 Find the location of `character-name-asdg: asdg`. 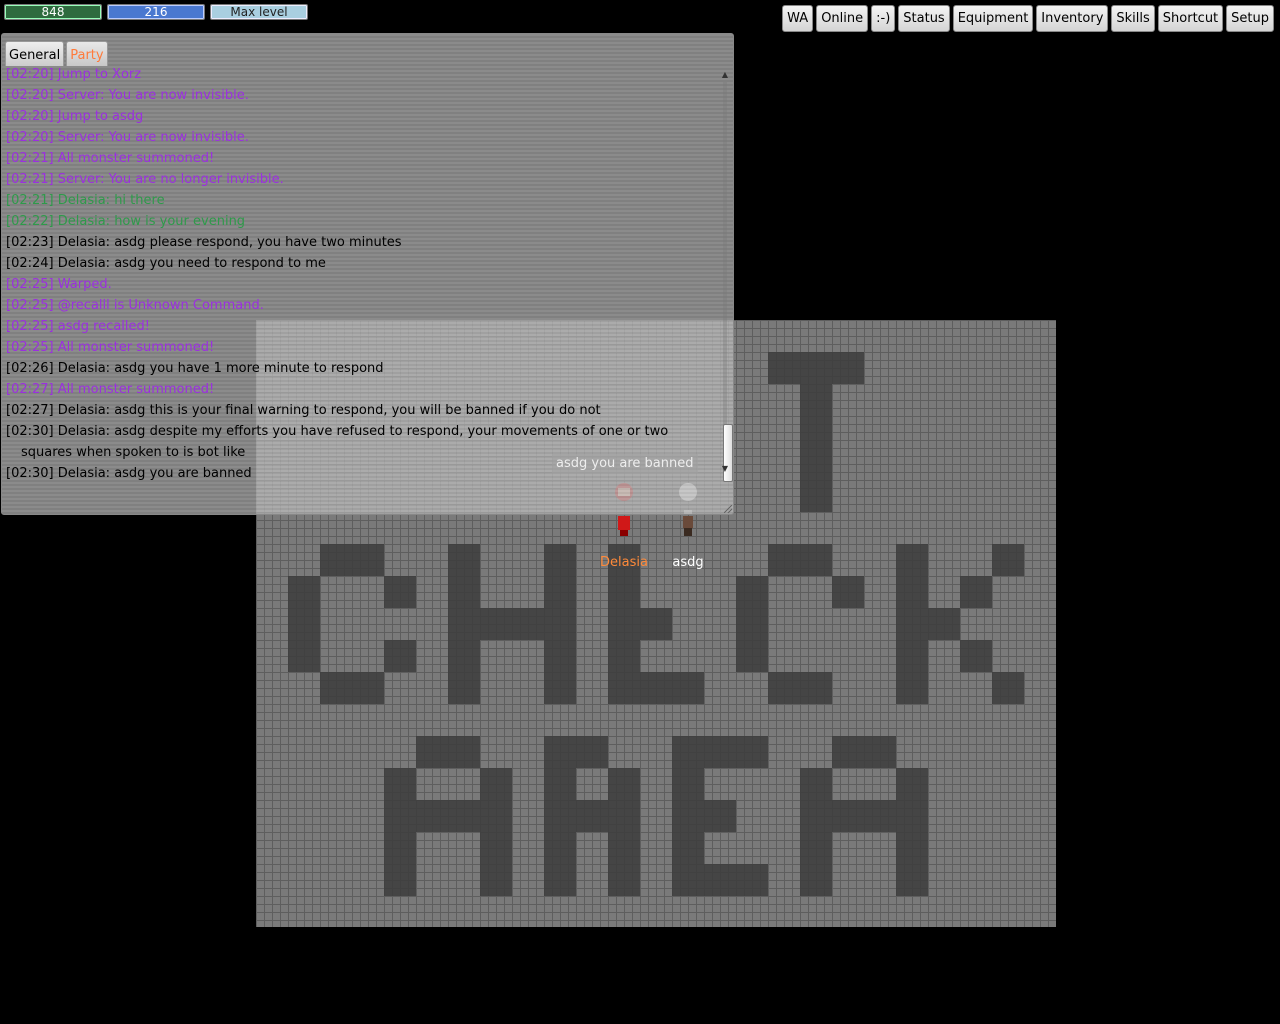

character-name-asdg: asdg is located at coordinates (688, 562).